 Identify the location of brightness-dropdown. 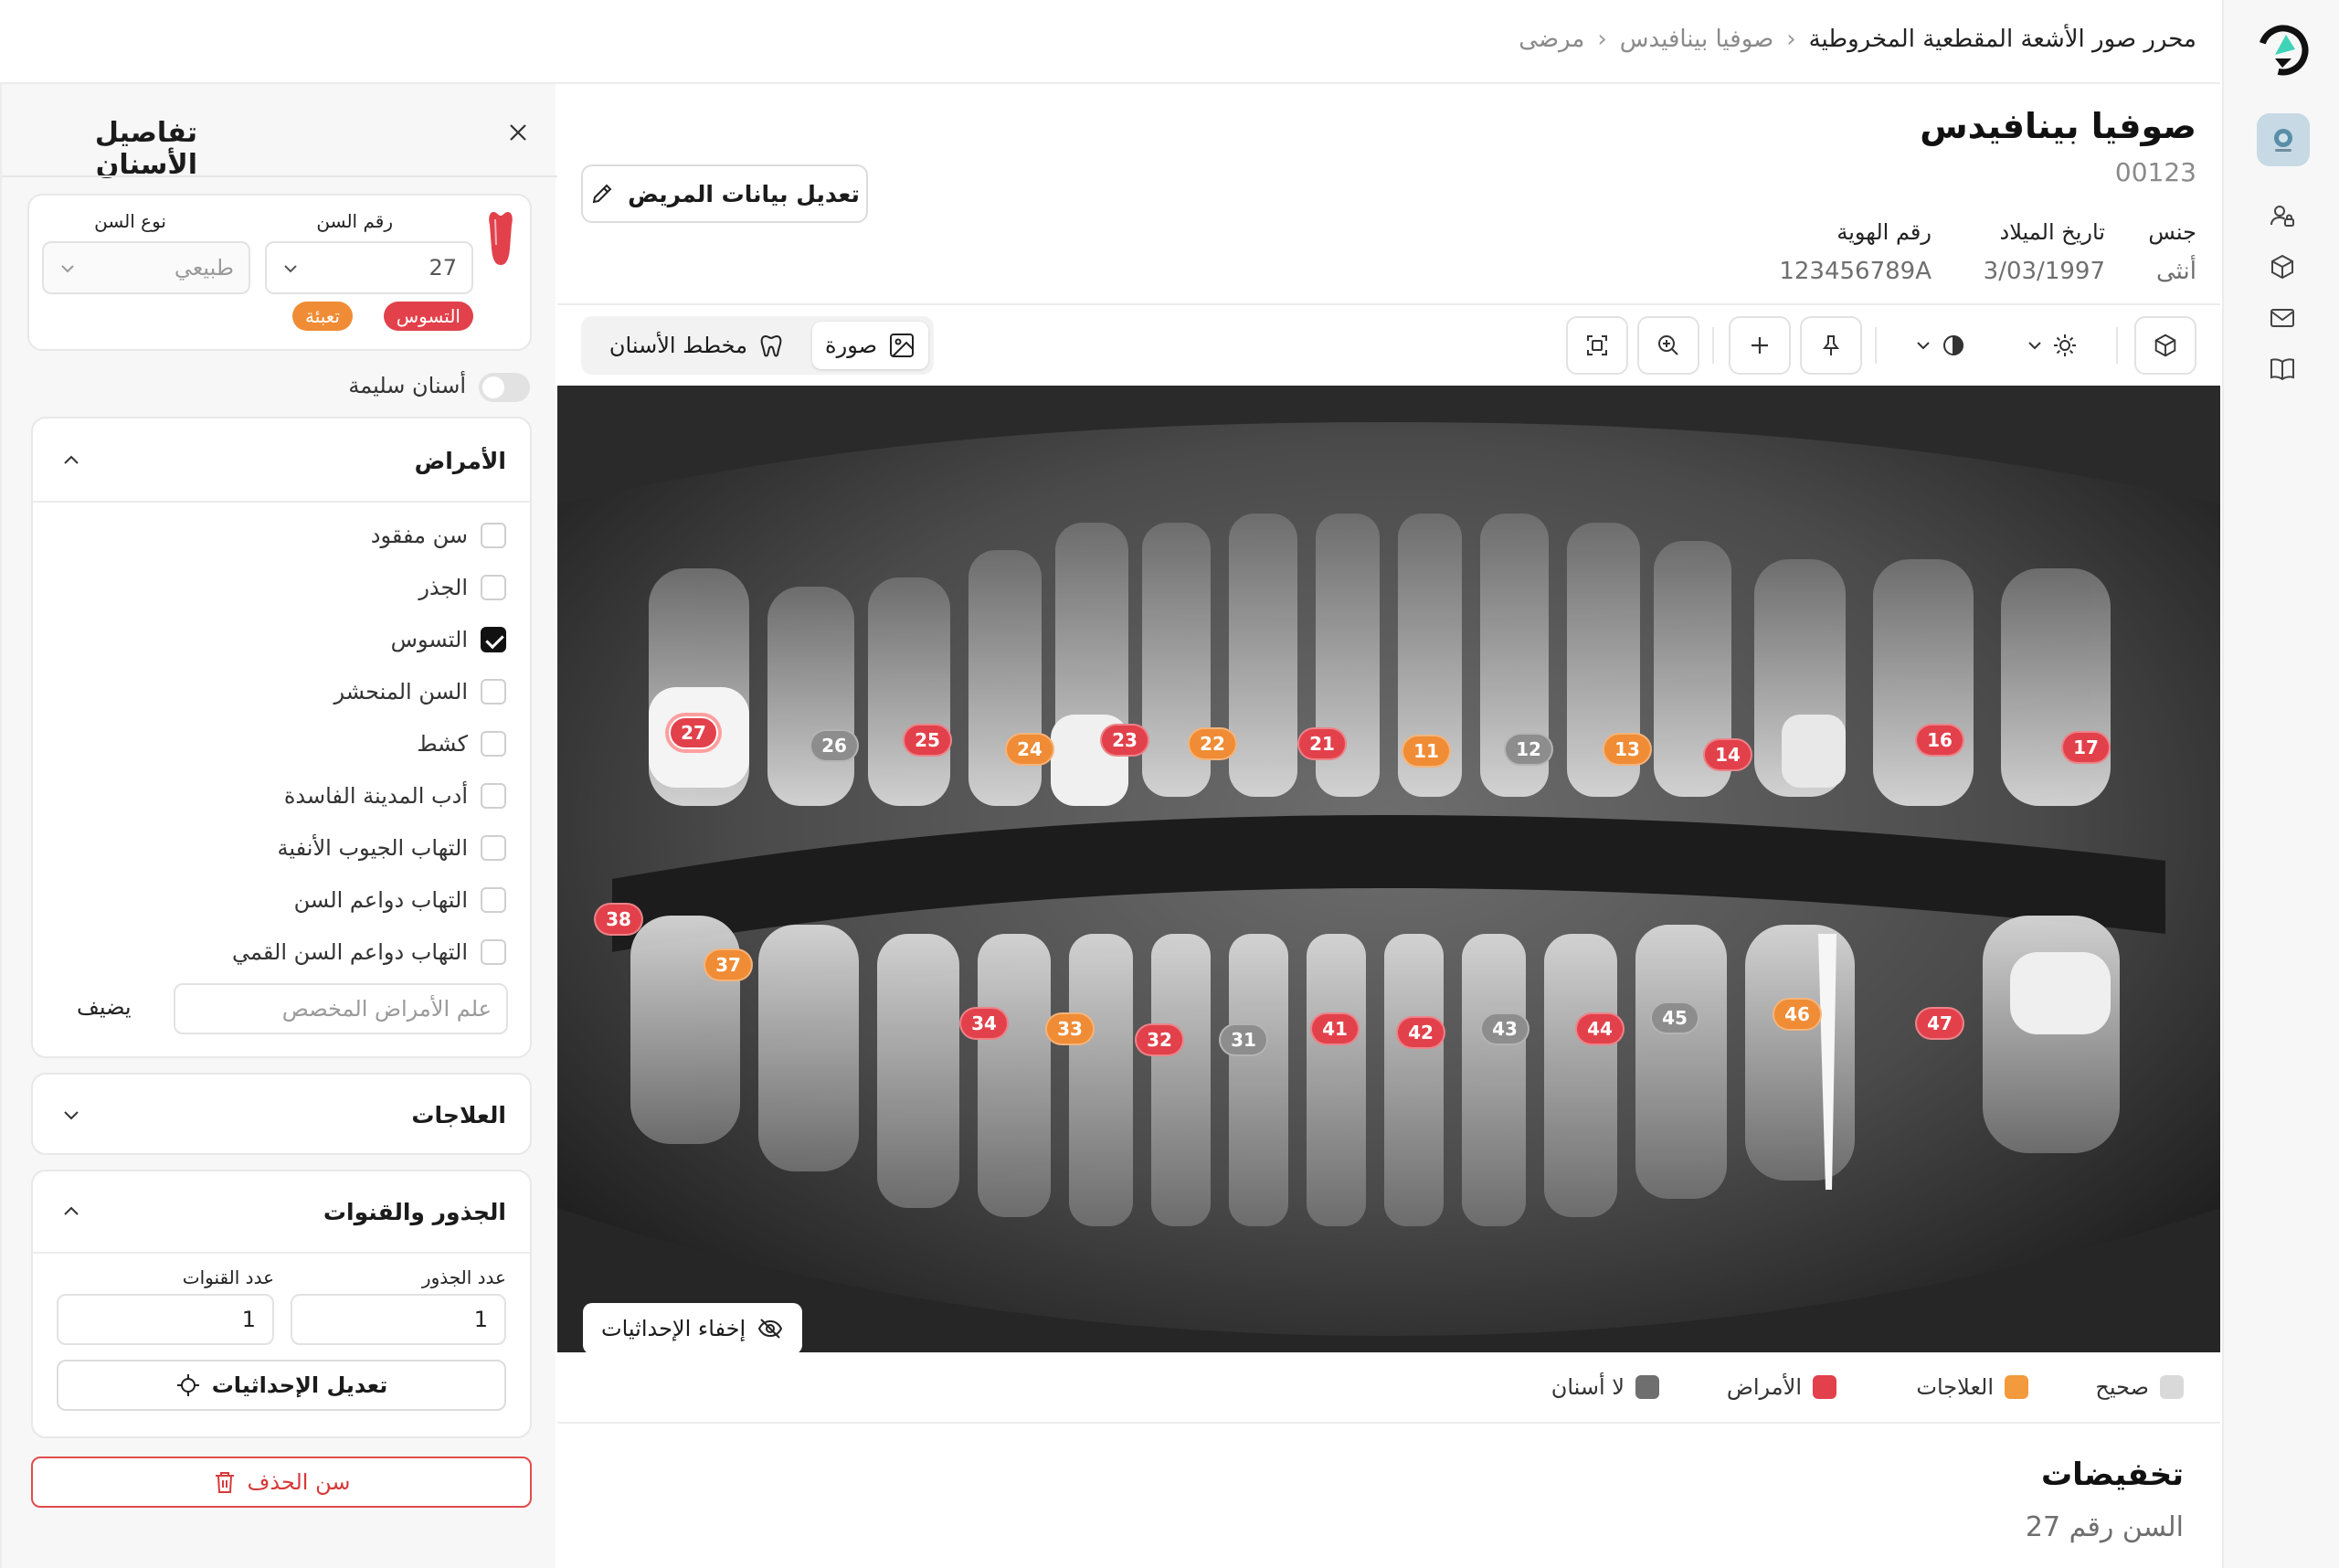
(2051, 346).